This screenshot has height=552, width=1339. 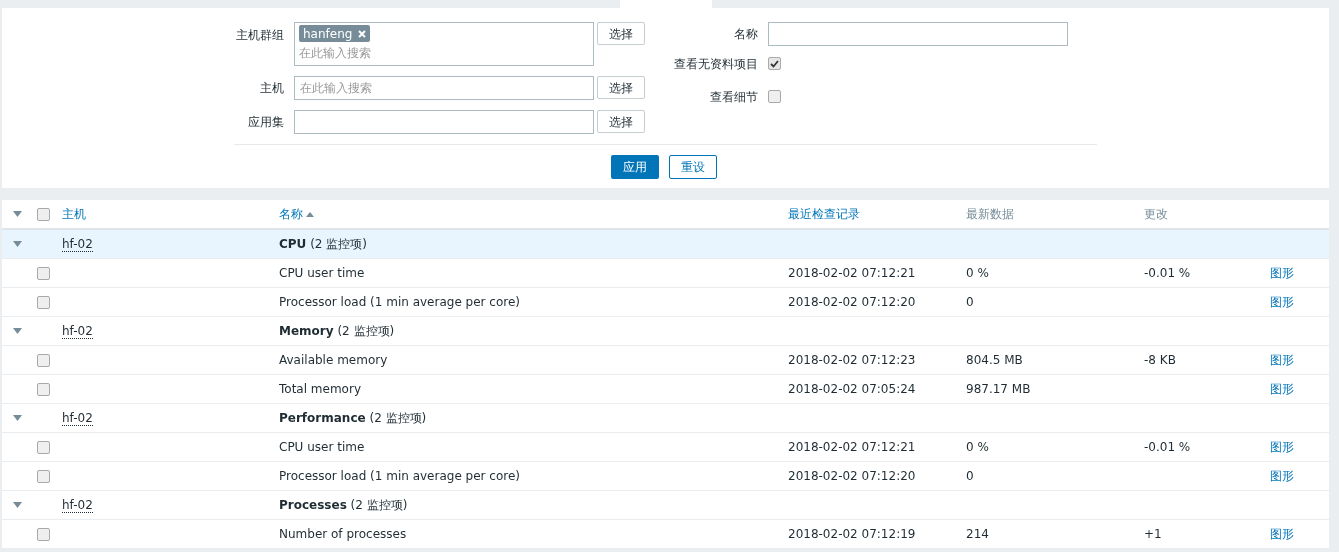 What do you see at coordinates (444, 122) in the screenshot?
I see `application-field` at bounding box center [444, 122].